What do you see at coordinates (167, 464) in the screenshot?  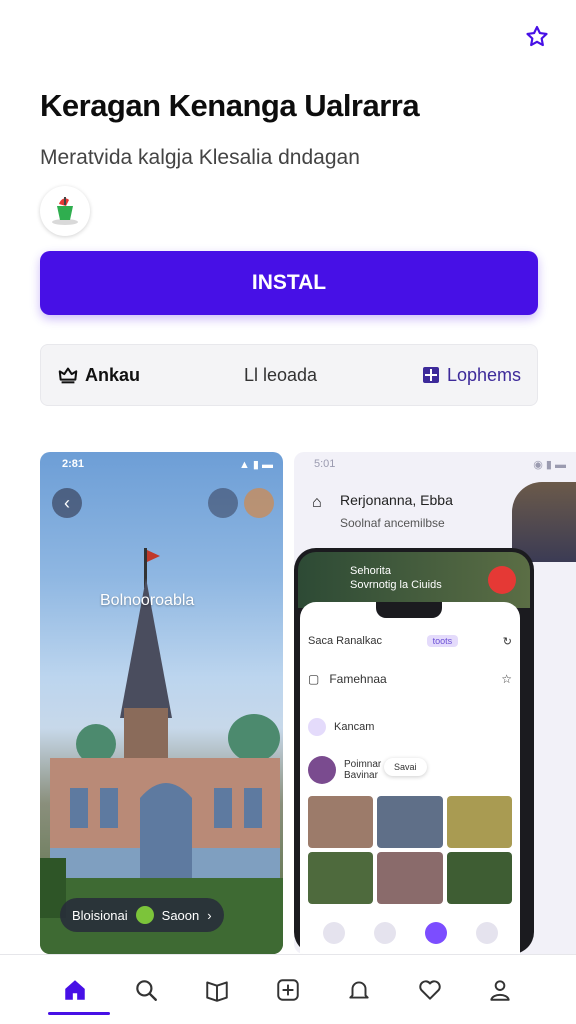 I see `status-bar: 2:81 ▲ ▮ ▬` at bounding box center [167, 464].